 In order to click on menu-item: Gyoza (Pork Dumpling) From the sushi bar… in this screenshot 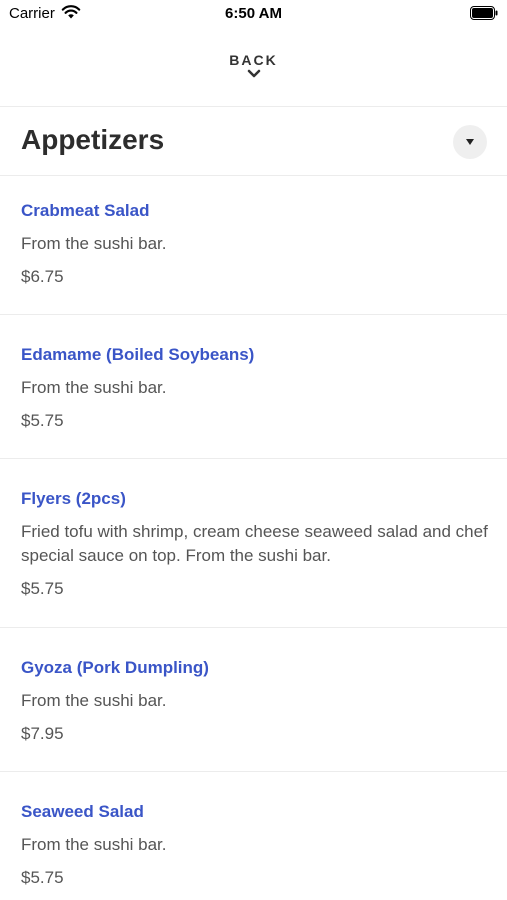, I will do `click(256, 701)`.